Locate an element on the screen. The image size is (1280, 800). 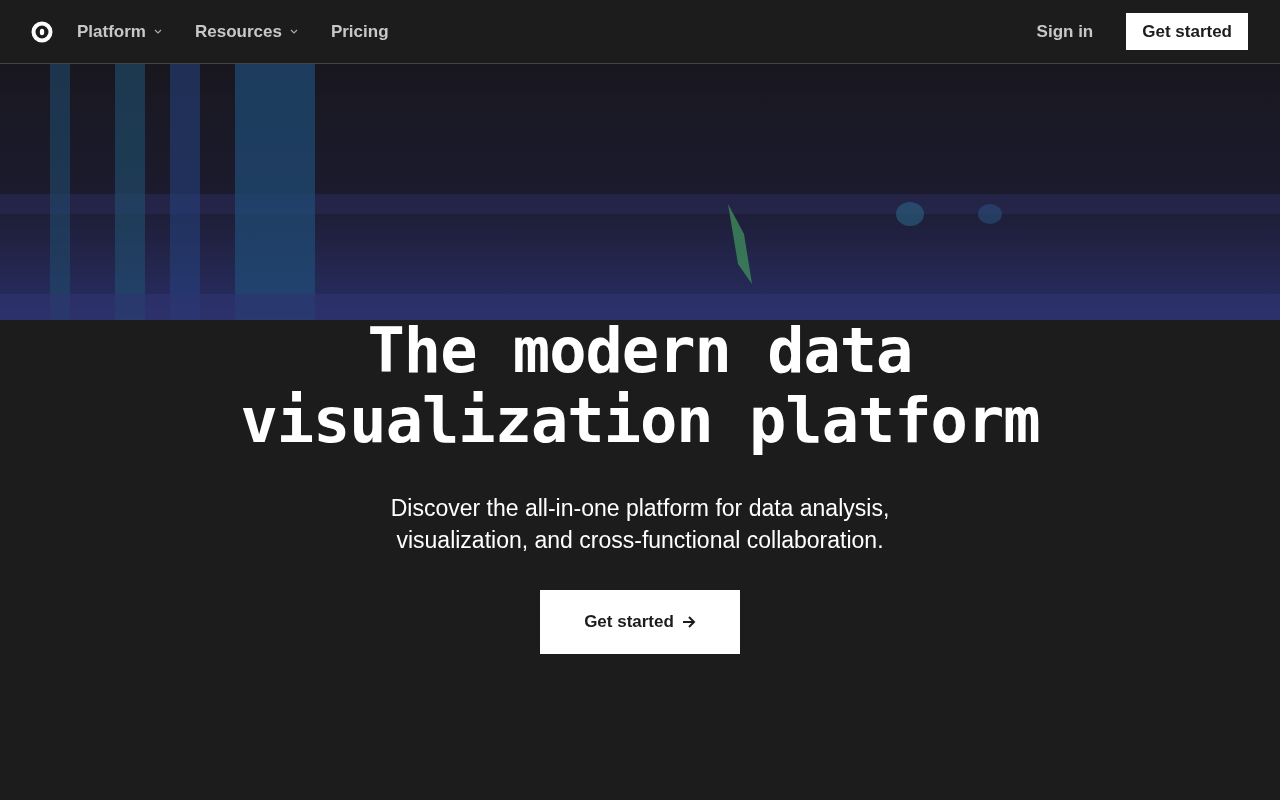
hero-heading: The modern data visualization platform is located at coordinates (640, 386).